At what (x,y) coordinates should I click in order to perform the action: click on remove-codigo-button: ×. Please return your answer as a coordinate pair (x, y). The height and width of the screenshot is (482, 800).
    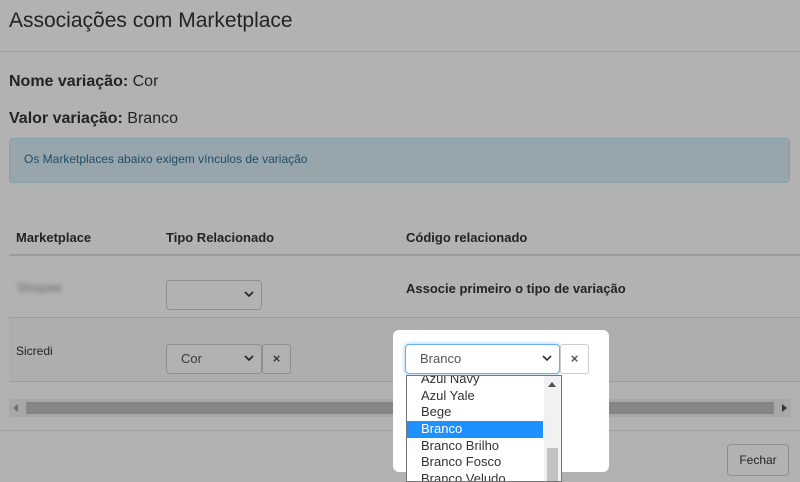
    Looking at the image, I should click on (574, 359).